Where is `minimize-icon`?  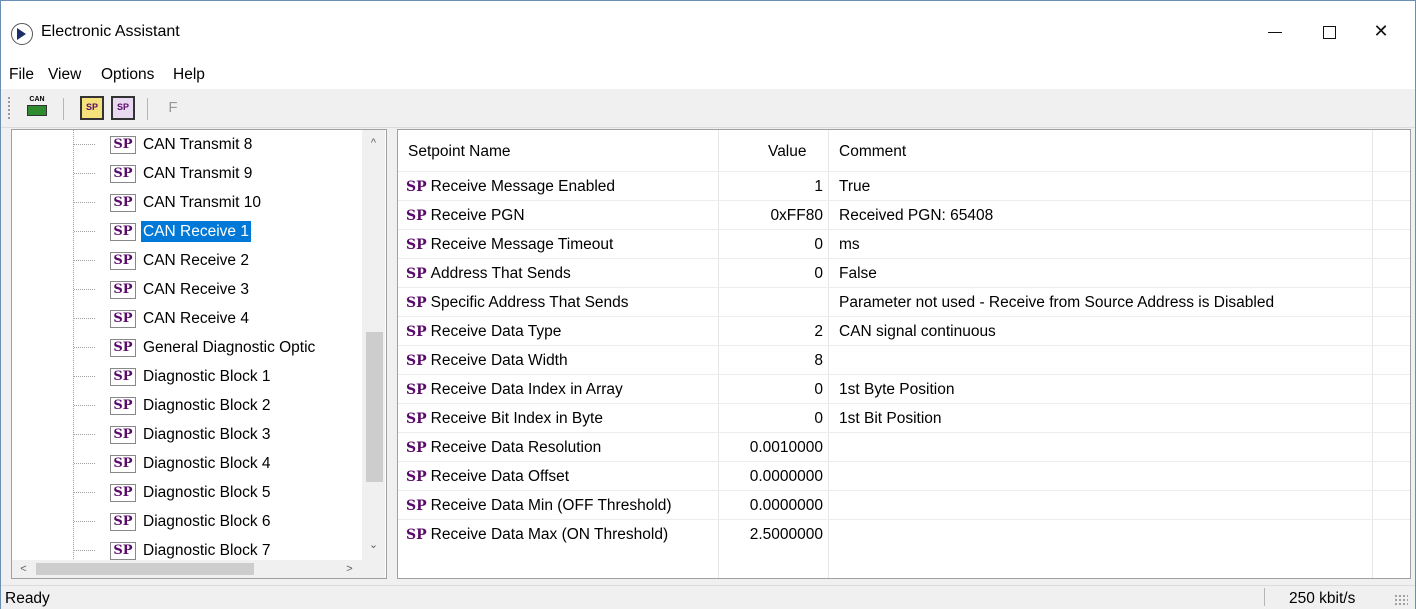
minimize-icon is located at coordinates (1275, 32).